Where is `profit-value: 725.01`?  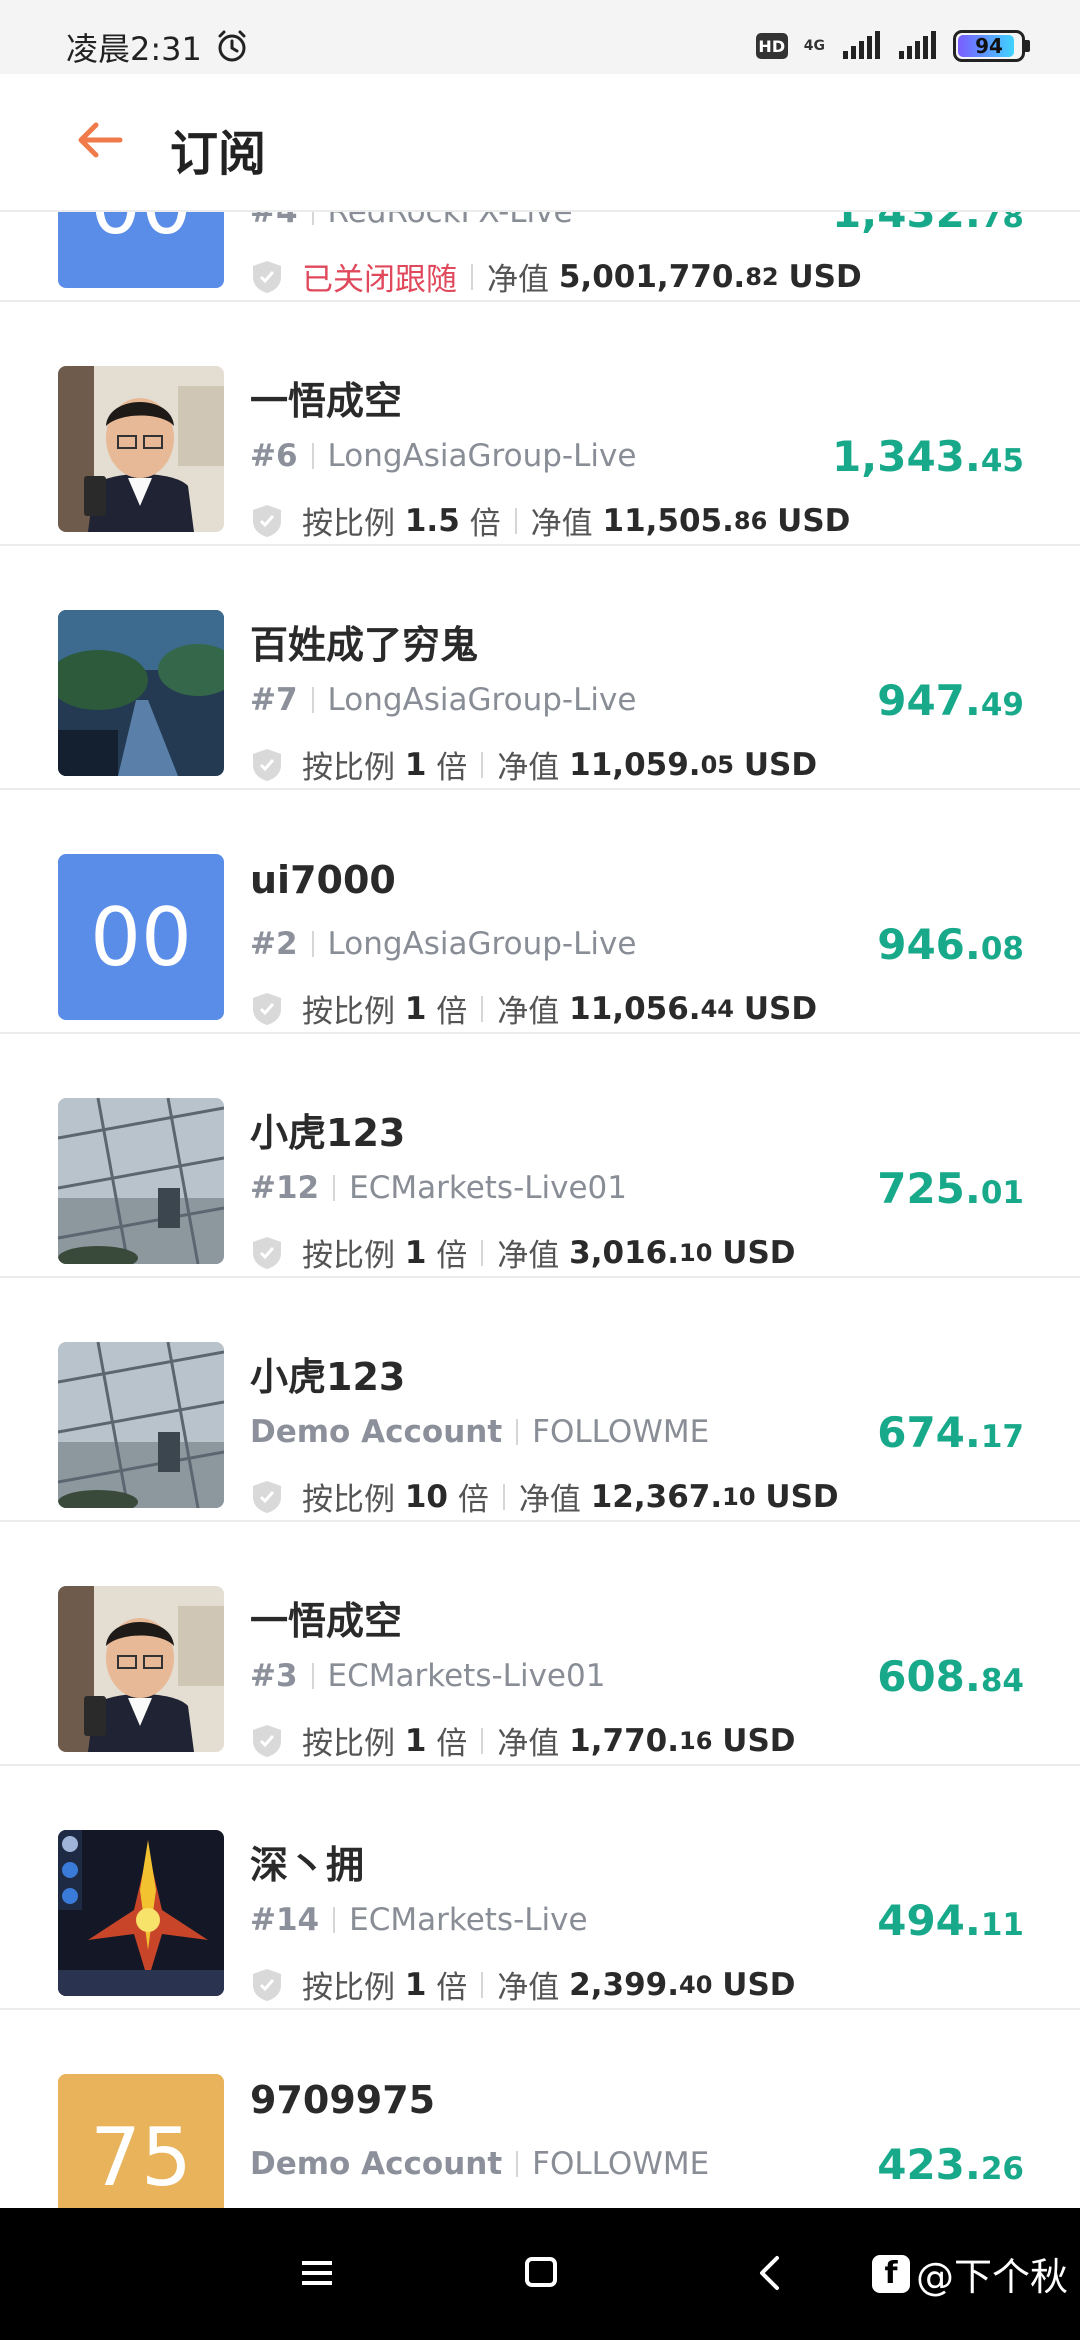 profit-value: 725.01 is located at coordinates (950, 1188).